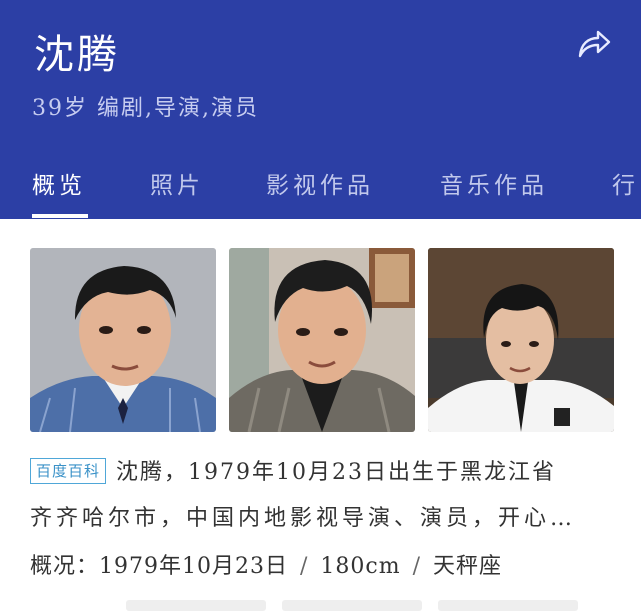 This screenshot has height=611, width=641. I want to click on birthday-value: 1979年10月23日, so click(193, 566).